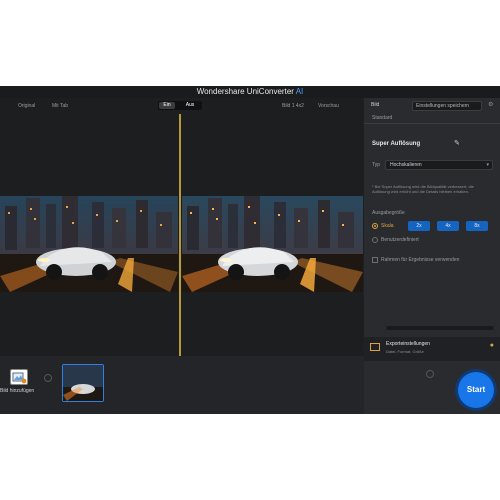  Describe the element at coordinates (376, 165) in the screenshot. I see `type-label: Typ` at that location.